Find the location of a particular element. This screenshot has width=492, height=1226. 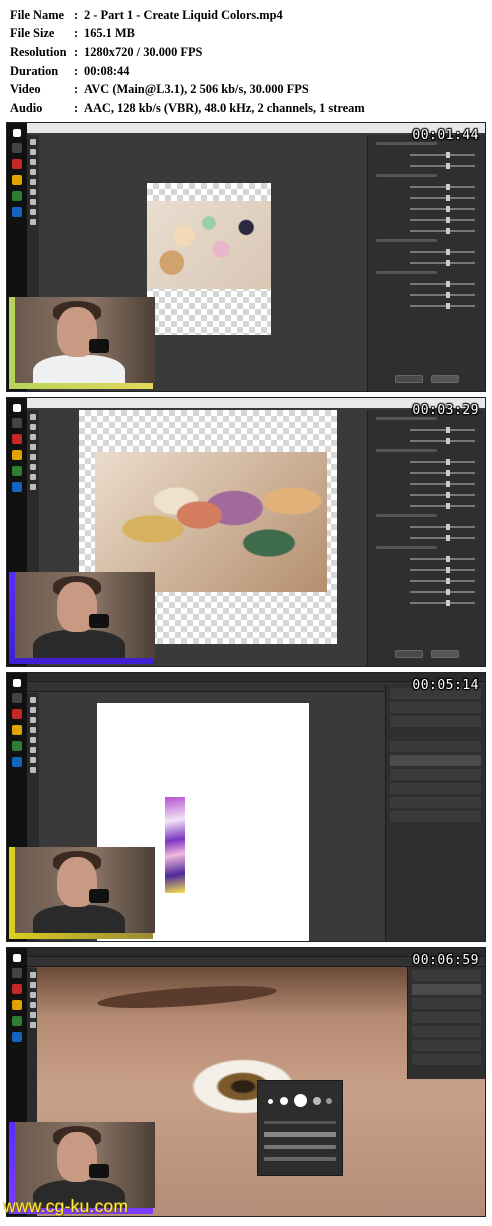

eye-tilt-slider is located at coordinates (442, 495).